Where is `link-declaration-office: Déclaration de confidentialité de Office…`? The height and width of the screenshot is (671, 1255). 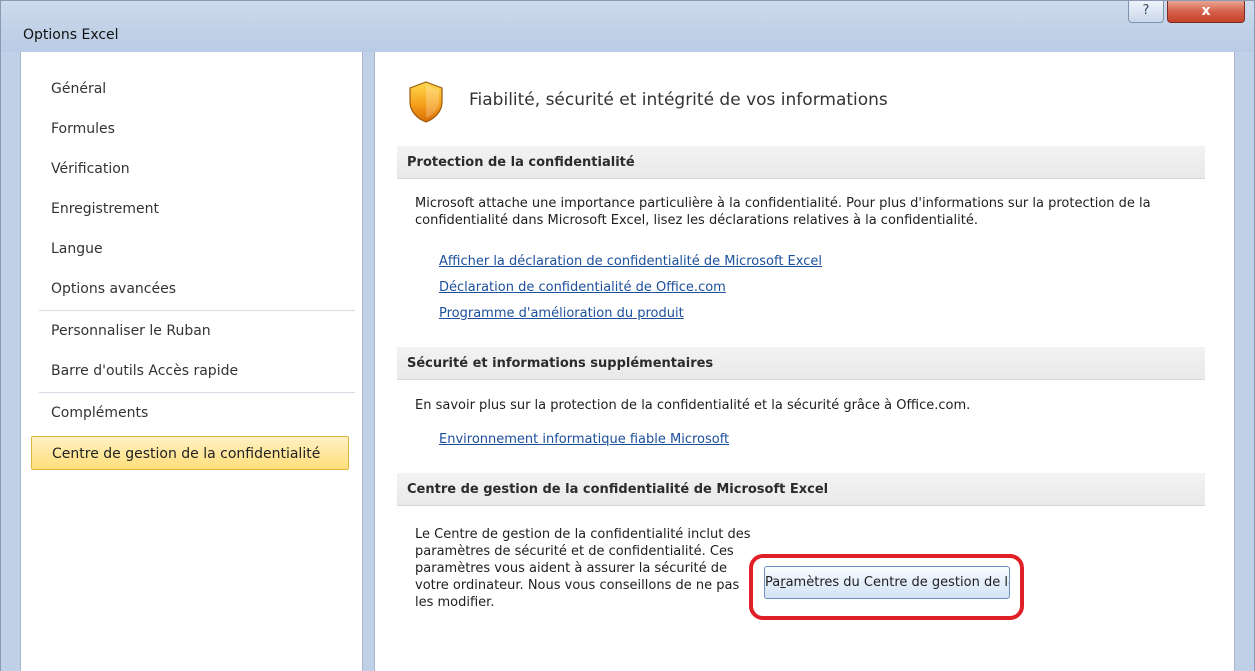 link-declaration-office: Déclaration de confidentialité de Office… is located at coordinates (582, 287).